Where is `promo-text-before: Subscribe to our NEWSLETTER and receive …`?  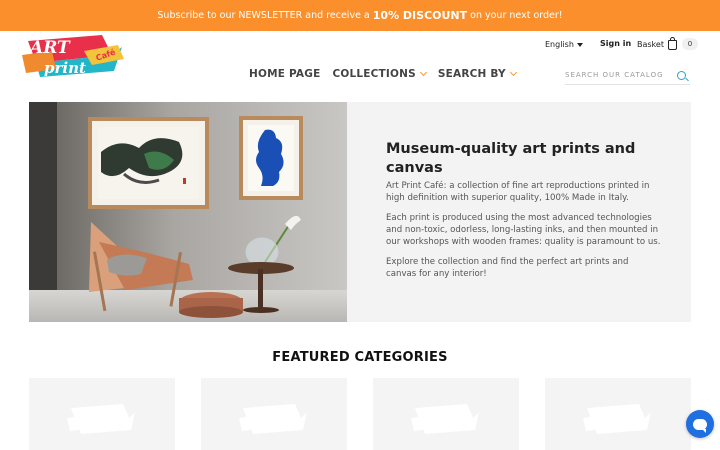
promo-text-before: Subscribe to our NEWSLETTER and receive … is located at coordinates (263, 15).